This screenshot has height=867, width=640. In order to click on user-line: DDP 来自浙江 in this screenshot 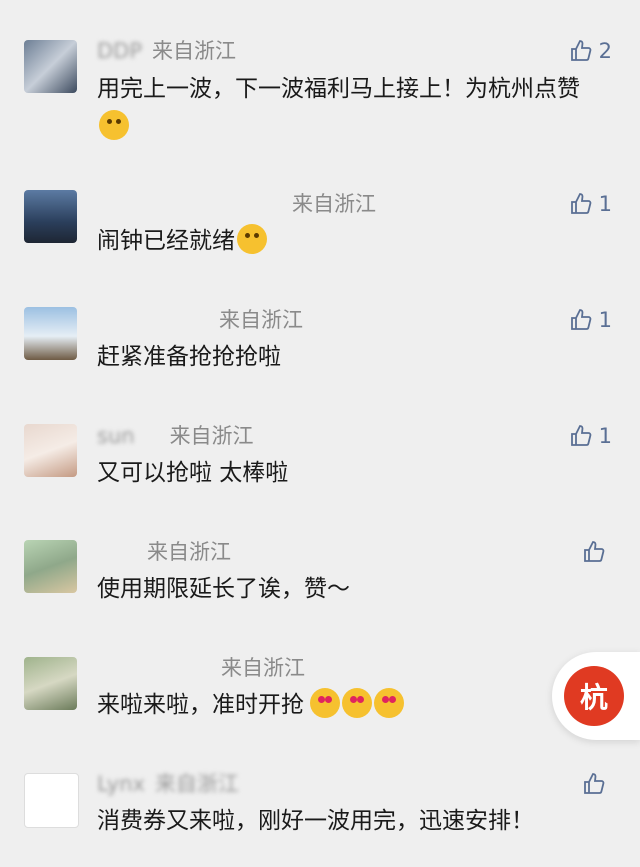, I will do `click(166, 51)`.